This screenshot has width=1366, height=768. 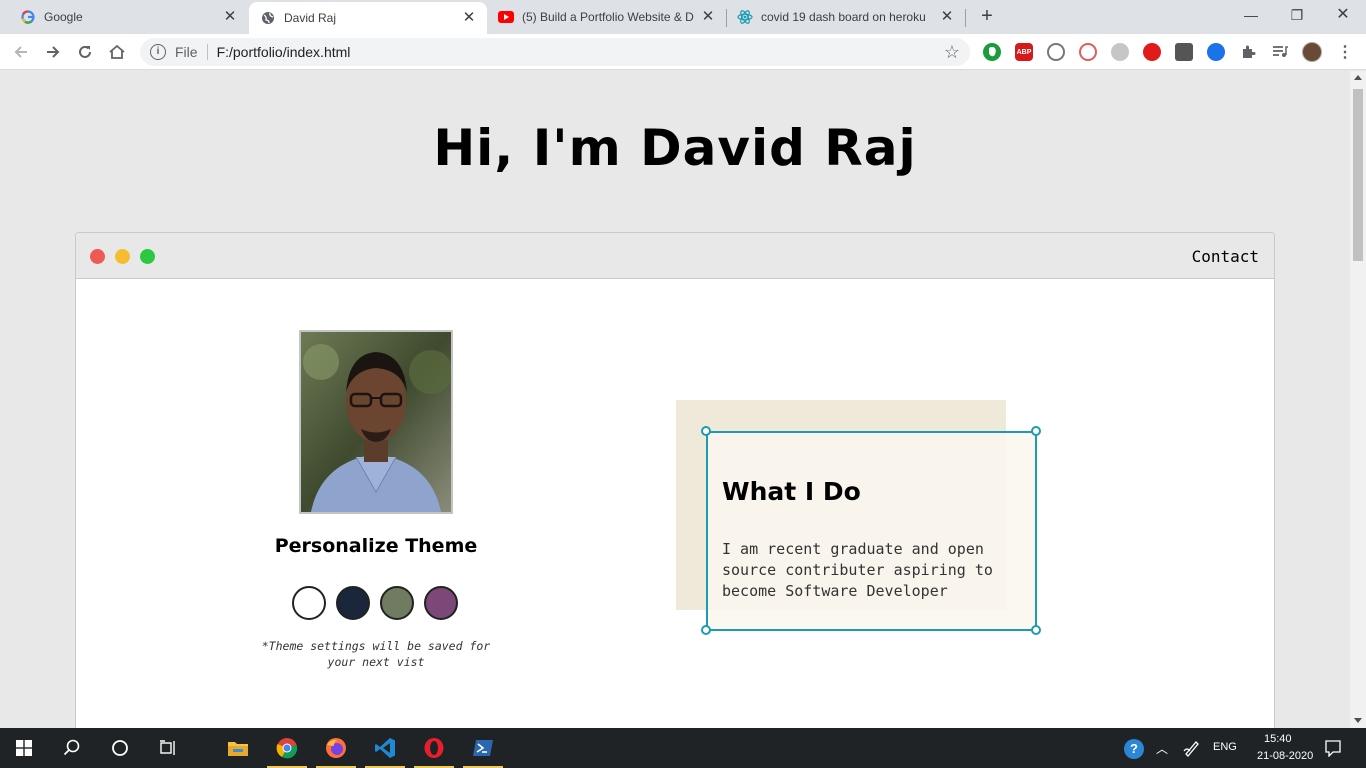 What do you see at coordinates (791, 491) in the screenshot?
I see `what-i-do-heading: What I Do` at bounding box center [791, 491].